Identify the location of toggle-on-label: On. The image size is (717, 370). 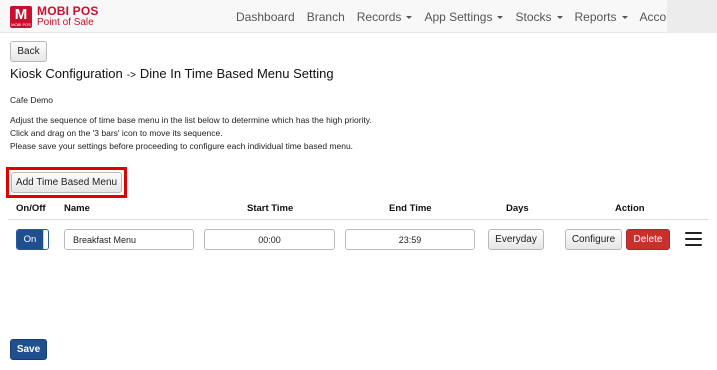
(30, 239).